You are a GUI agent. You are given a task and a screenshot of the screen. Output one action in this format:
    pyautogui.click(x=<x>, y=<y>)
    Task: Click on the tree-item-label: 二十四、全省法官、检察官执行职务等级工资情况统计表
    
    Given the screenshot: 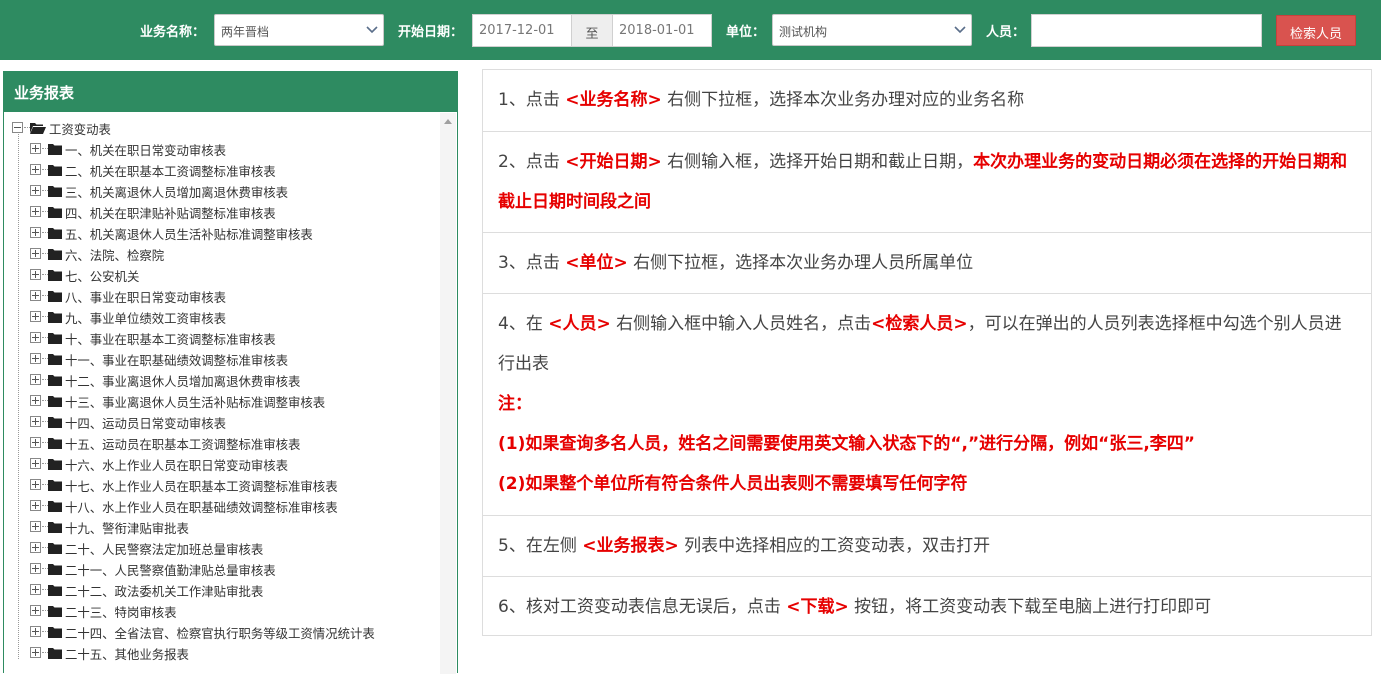 What is the action you would take?
    pyautogui.click(x=220, y=633)
    